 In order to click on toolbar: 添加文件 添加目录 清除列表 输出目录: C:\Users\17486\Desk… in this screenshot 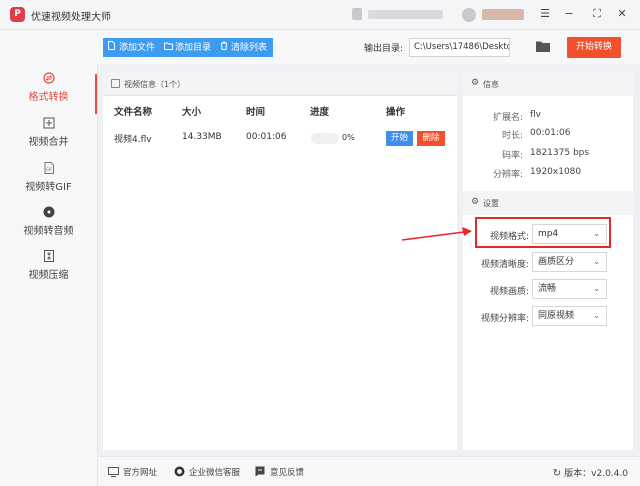, I will do `click(320, 47)`.